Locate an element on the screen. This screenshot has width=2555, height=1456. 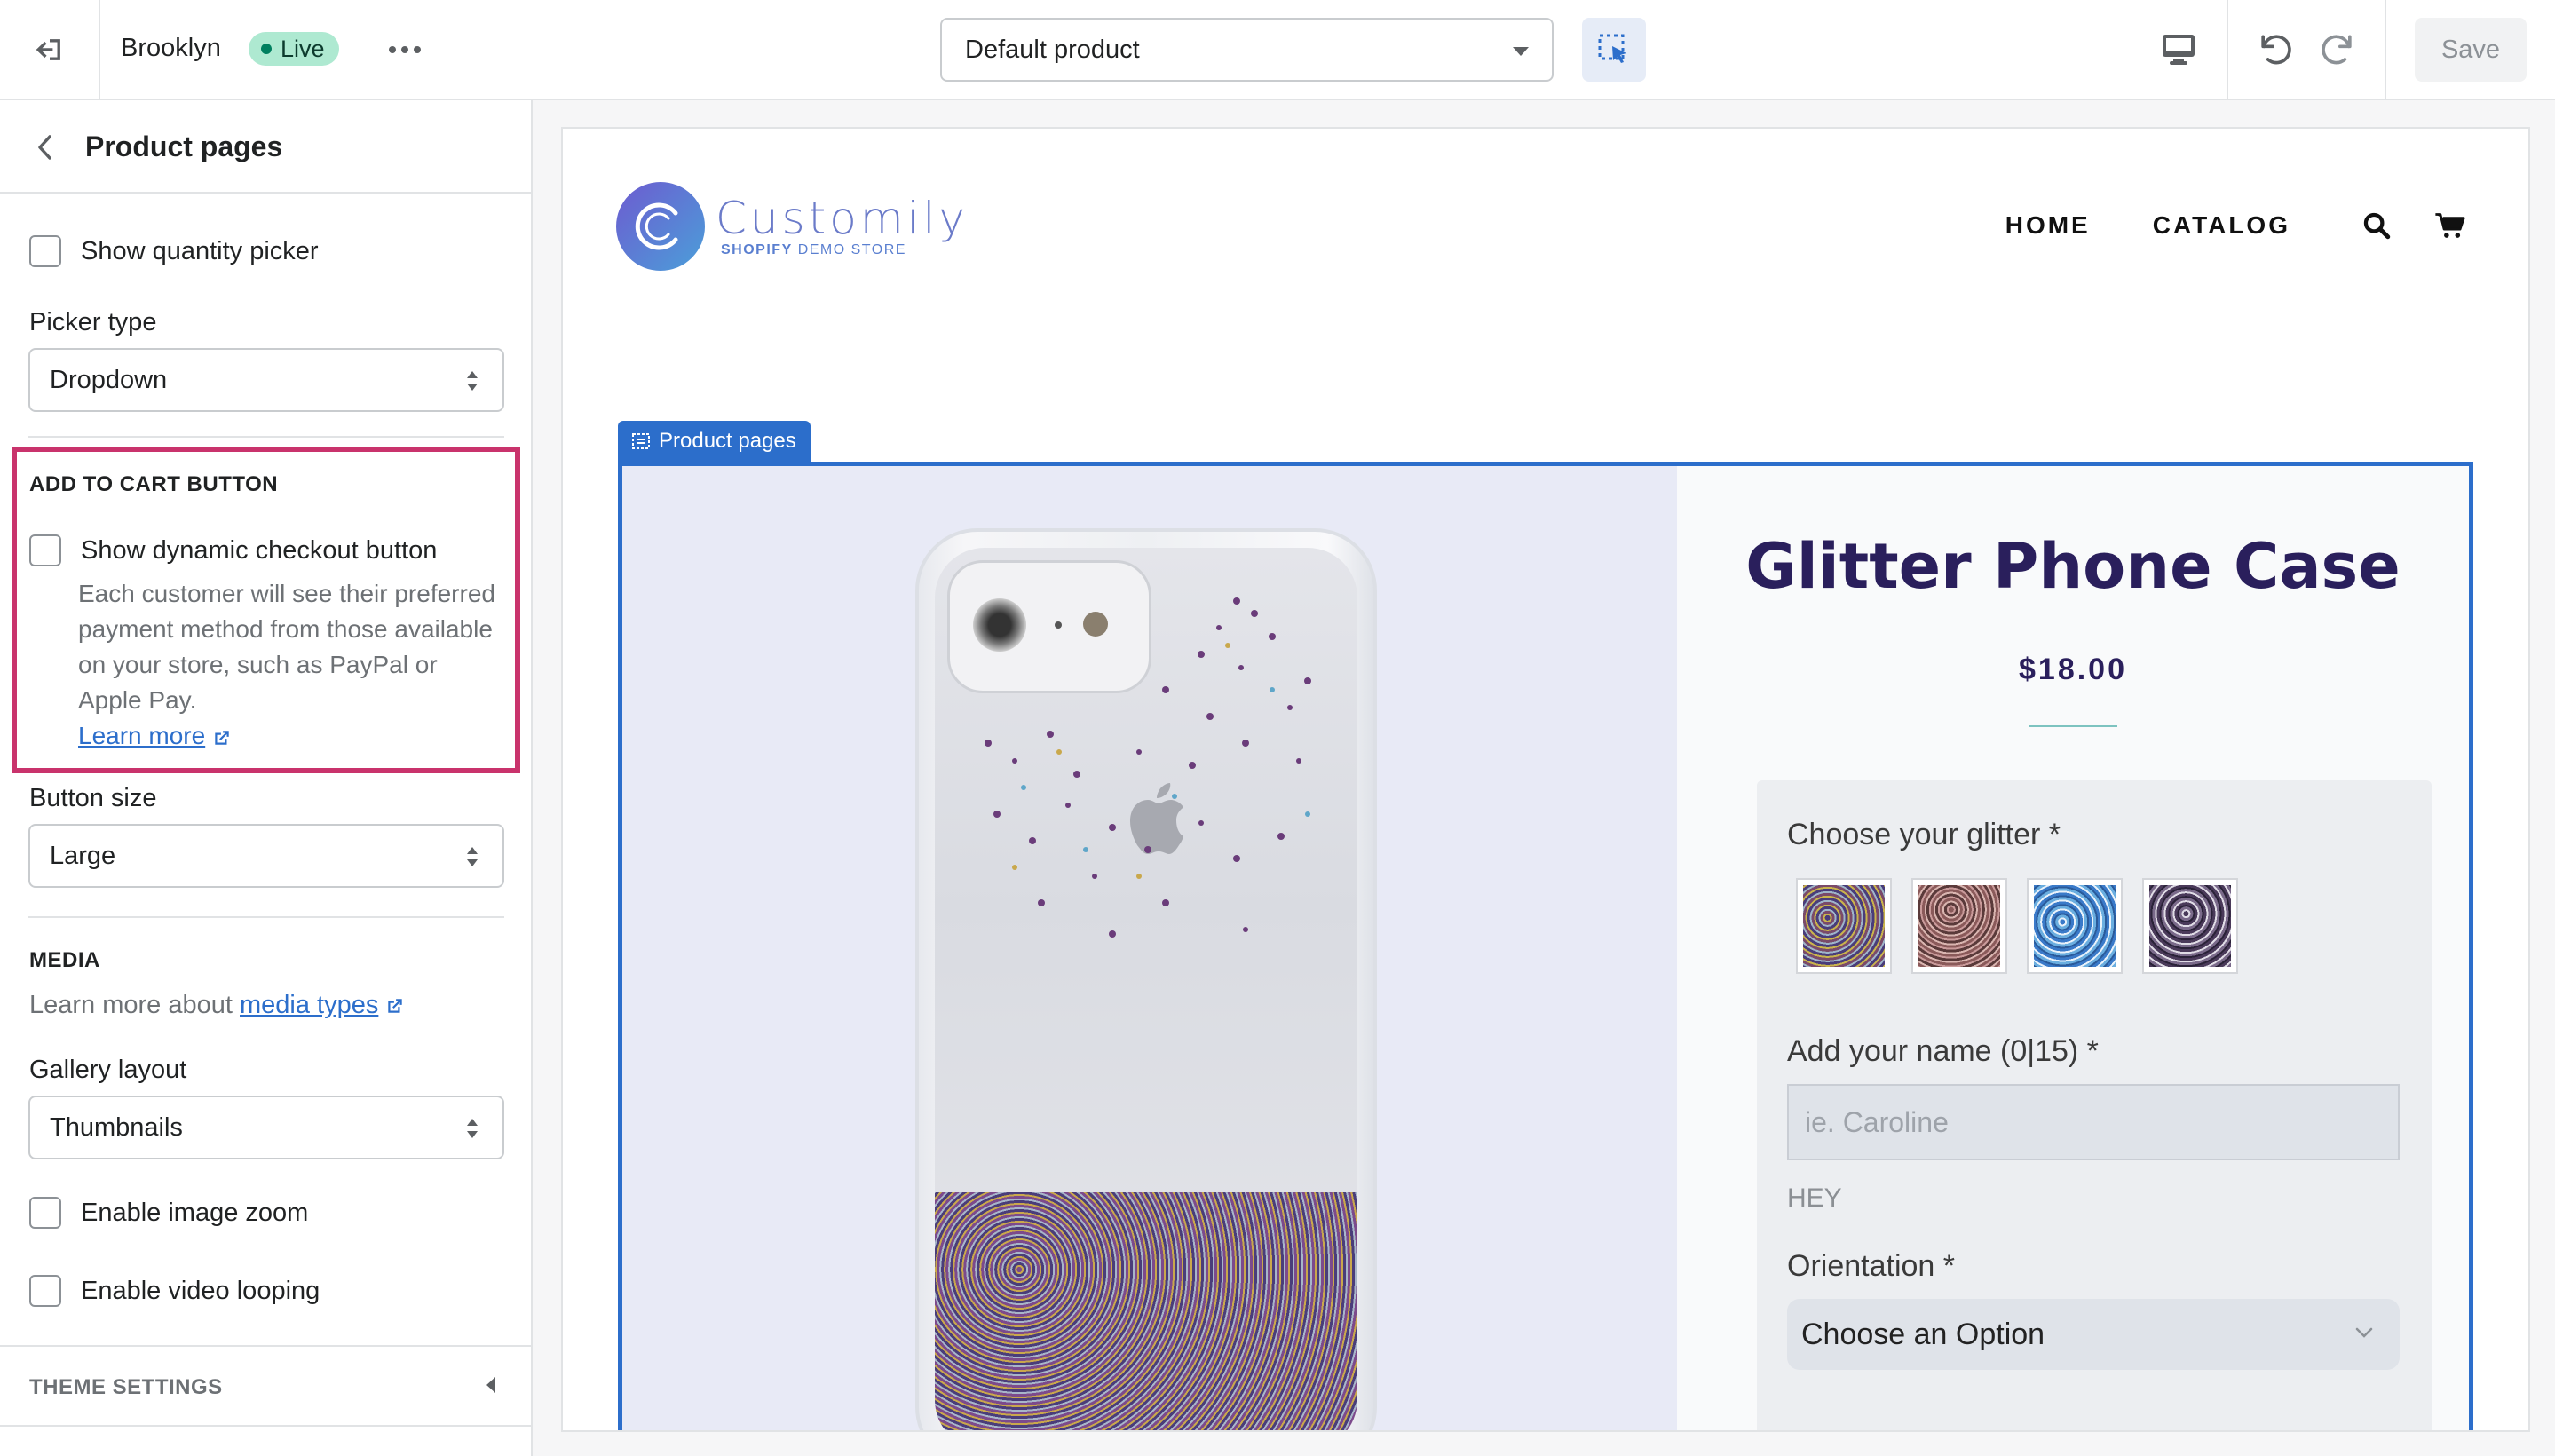
chevron-left-icon is located at coordinates (44, 147).